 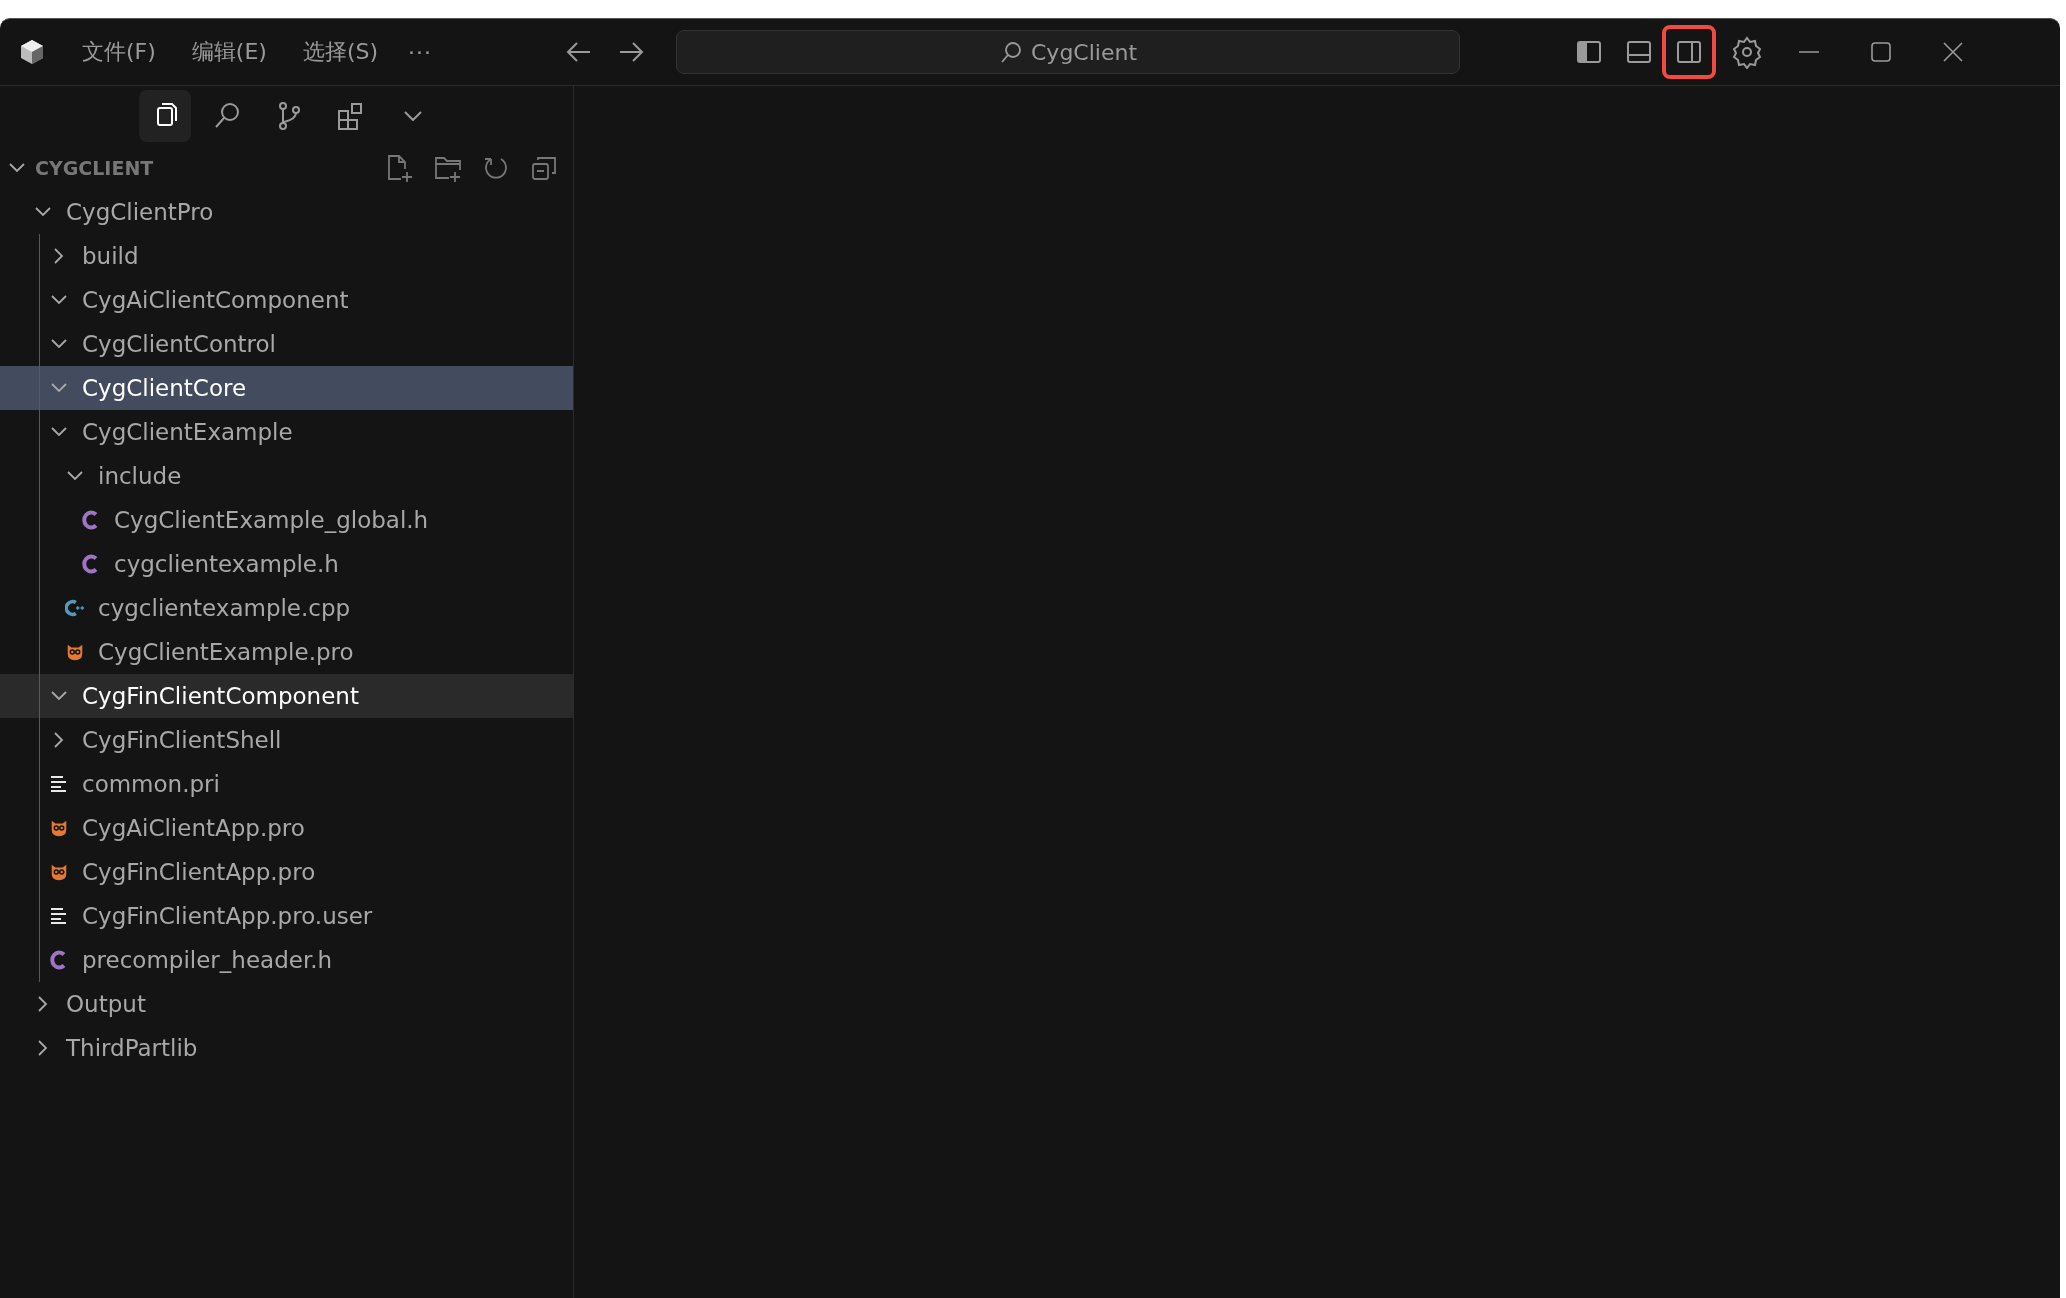 I want to click on app-logo-icon, so click(x=32, y=52).